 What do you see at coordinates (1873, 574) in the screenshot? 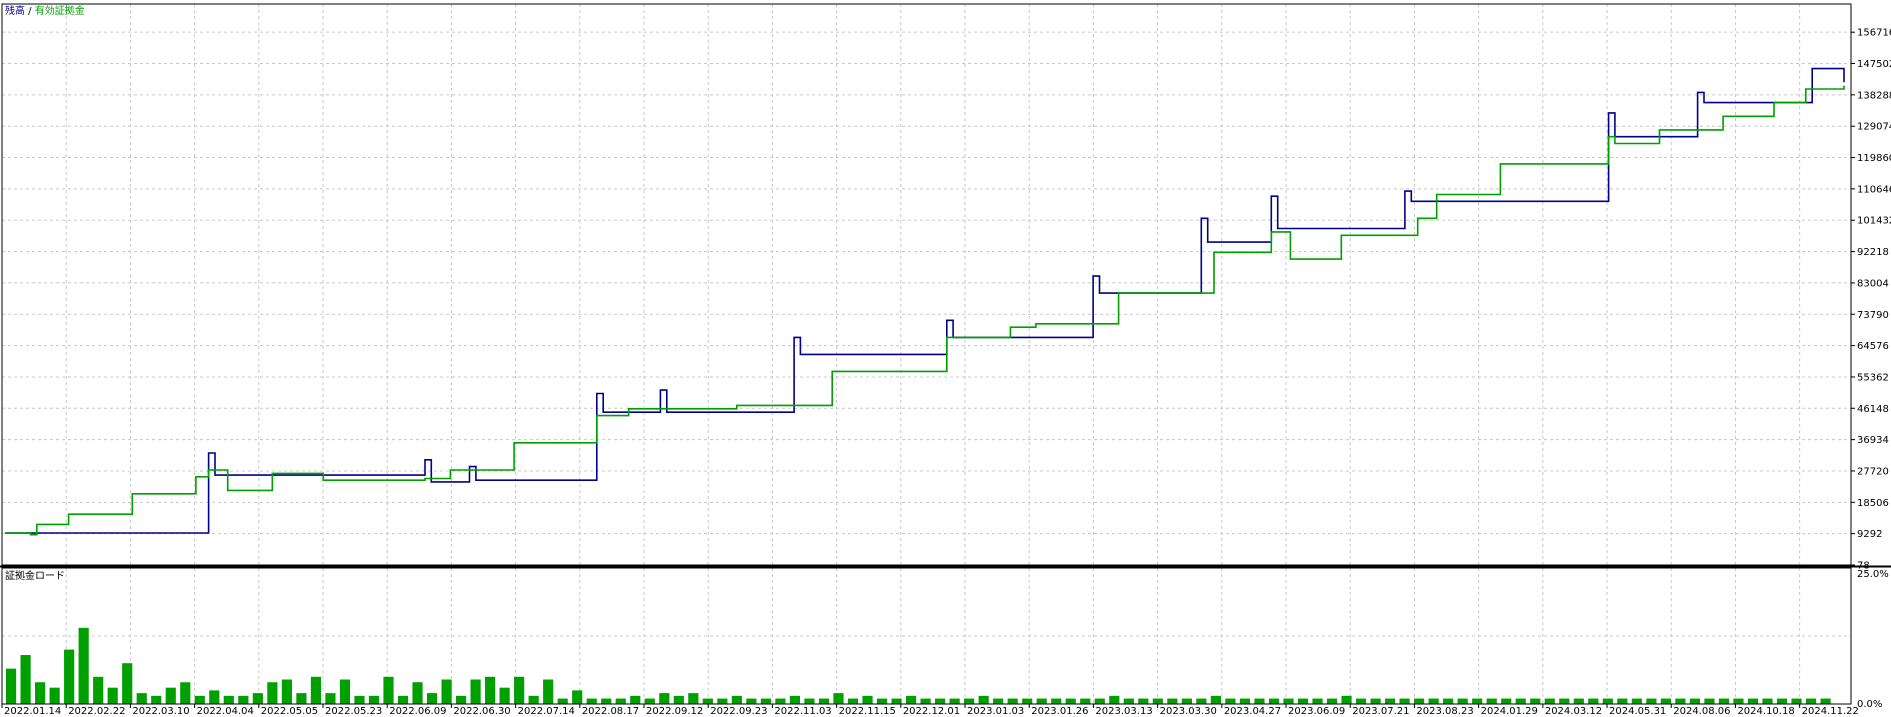
I see `y-tick-label: 25.0%` at bounding box center [1873, 574].